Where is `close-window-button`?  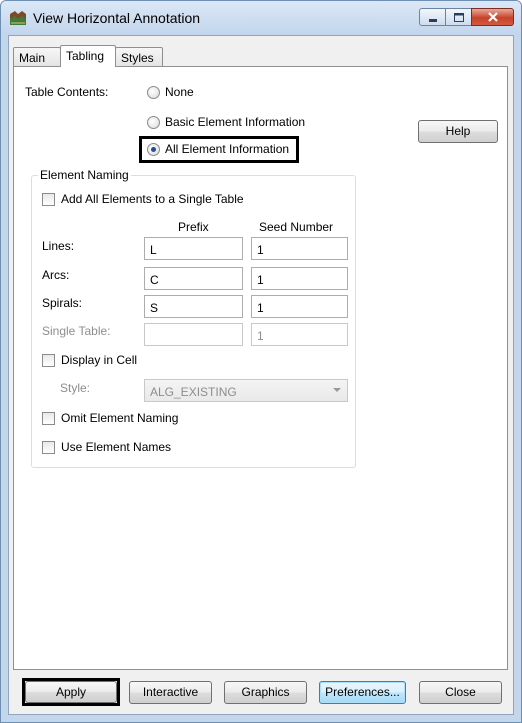 close-window-button is located at coordinates (492, 17).